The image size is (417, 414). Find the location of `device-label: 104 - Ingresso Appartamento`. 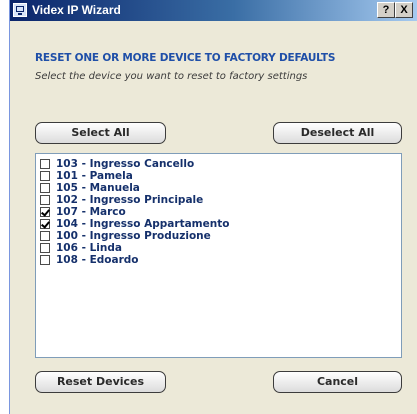

device-label: 104 - Ingresso Appartamento is located at coordinates (143, 224).